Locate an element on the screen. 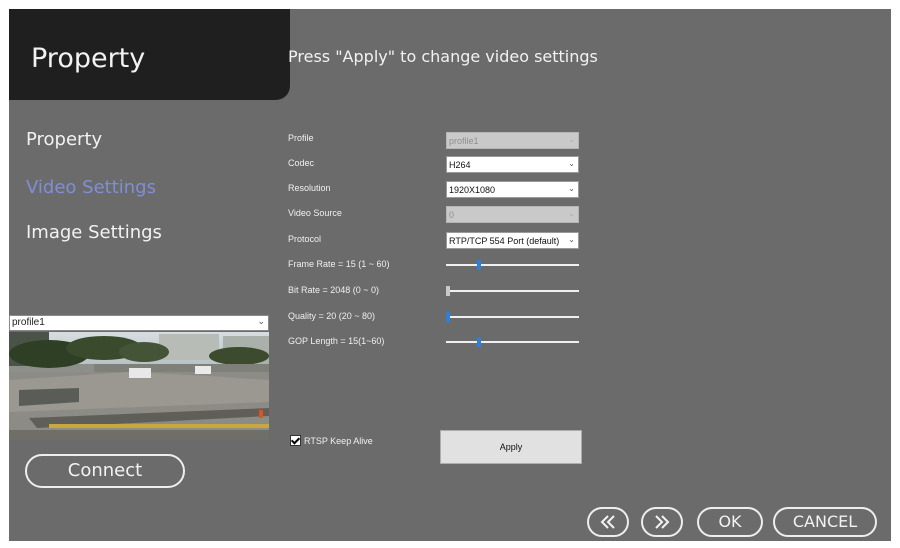 The width and height of the screenshot is (900, 548). title-panel: Property is located at coordinates (149, 54).